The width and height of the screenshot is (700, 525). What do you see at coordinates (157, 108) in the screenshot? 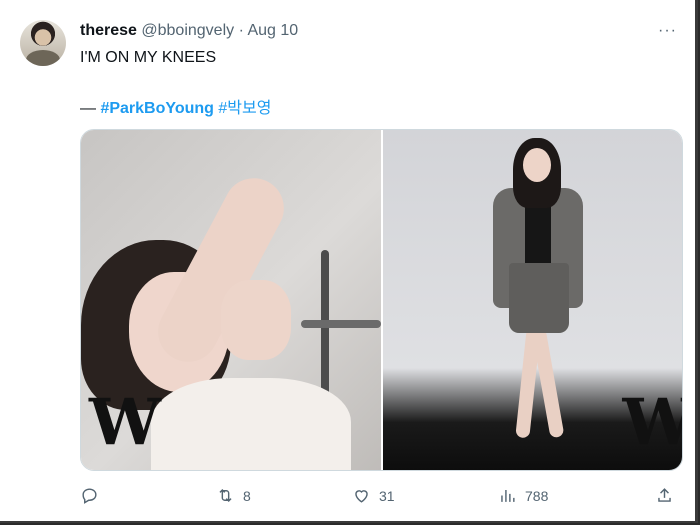
I see `hashtag-parkboyoung: #ParkBoYoung` at bounding box center [157, 108].